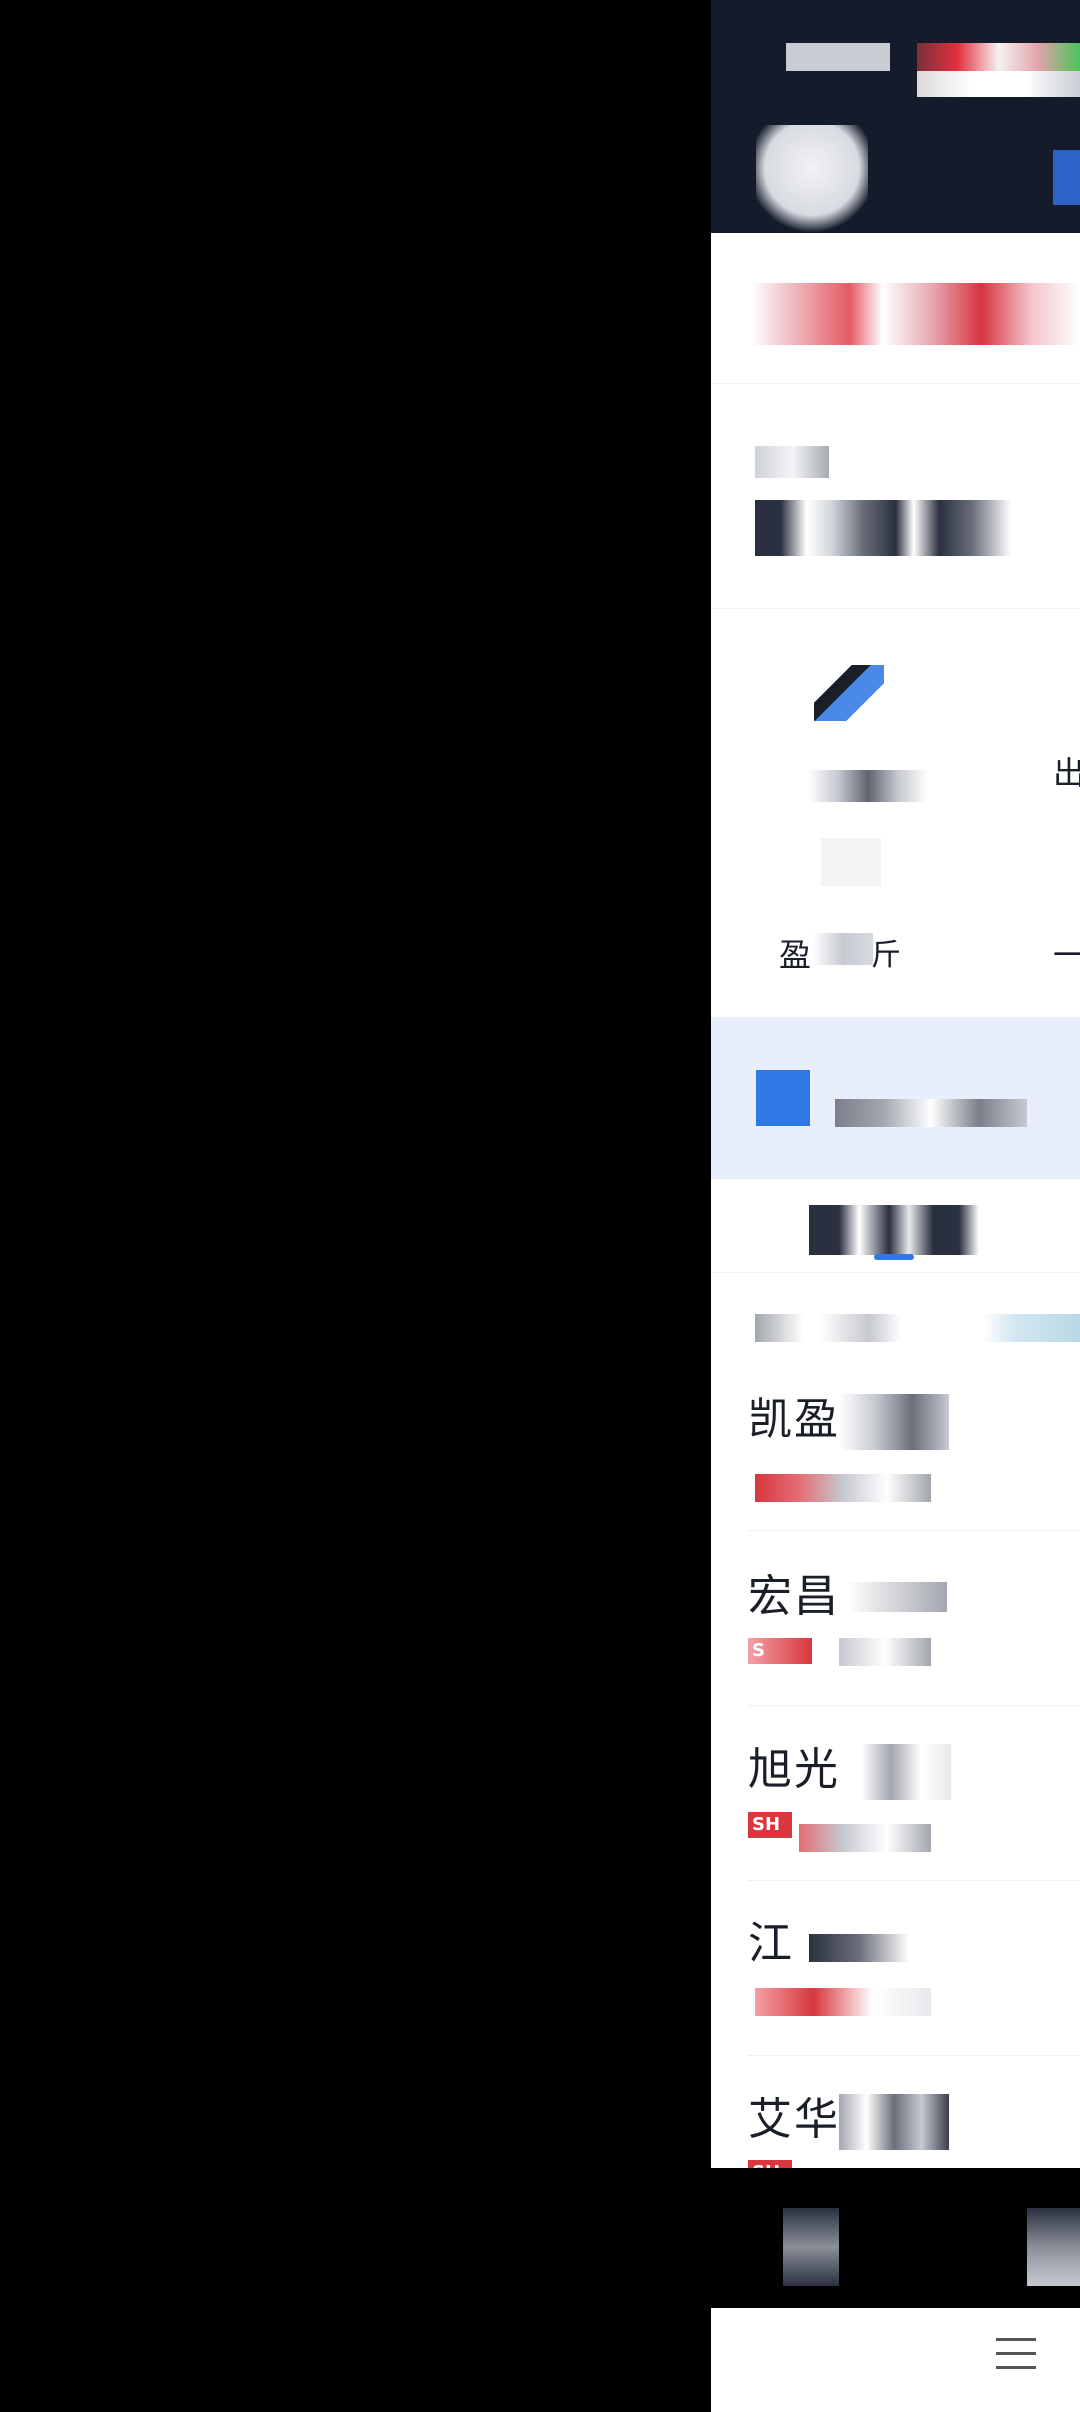  Describe the element at coordinates (1066, 773) in the screenshot. I see `right-edge-label: 出` at that location.